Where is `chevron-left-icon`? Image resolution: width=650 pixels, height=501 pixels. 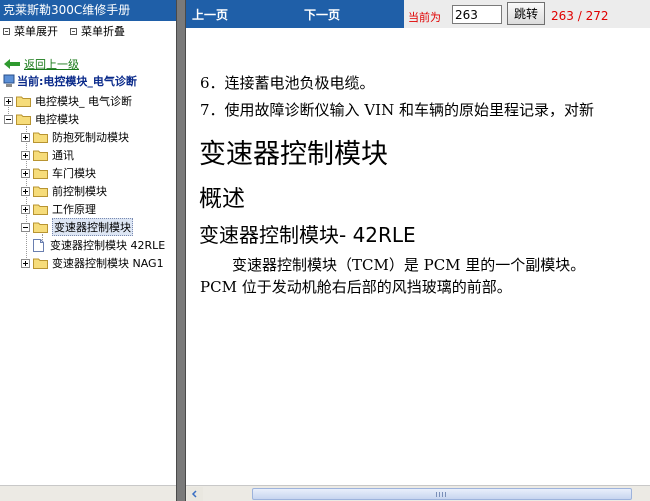
chevron-left-icon is located at coordinates (194, 494).